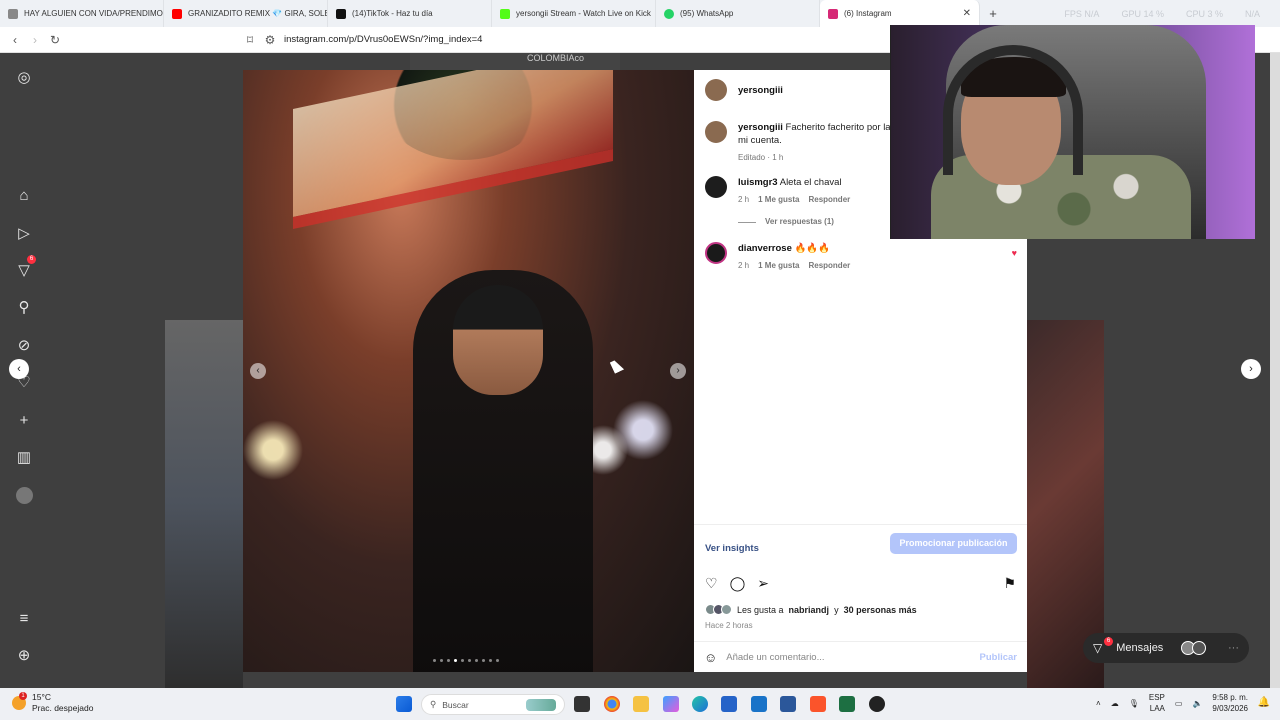 Image resolution: width=1280 pixels, height=720 pixels. Describe the element at coordinates (900, 13) in the screenshot. I see `browser-tab-active: (6) Instagram ✕` at that location.